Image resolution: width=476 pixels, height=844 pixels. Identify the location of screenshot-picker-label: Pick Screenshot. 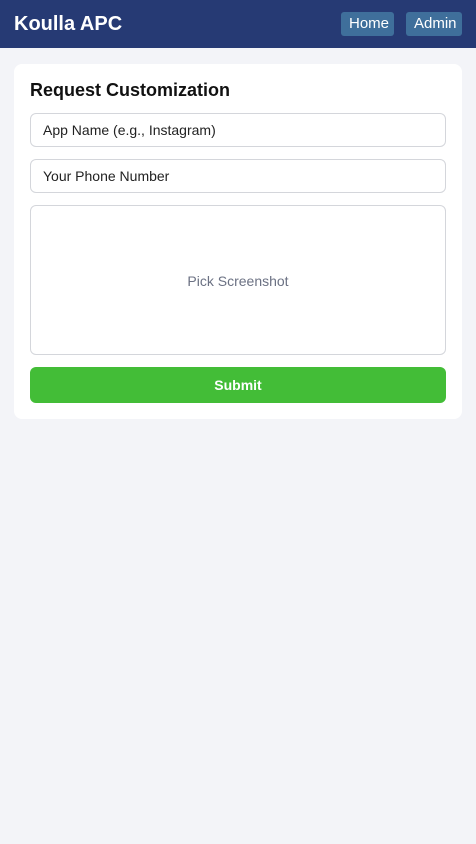
(238, 281).